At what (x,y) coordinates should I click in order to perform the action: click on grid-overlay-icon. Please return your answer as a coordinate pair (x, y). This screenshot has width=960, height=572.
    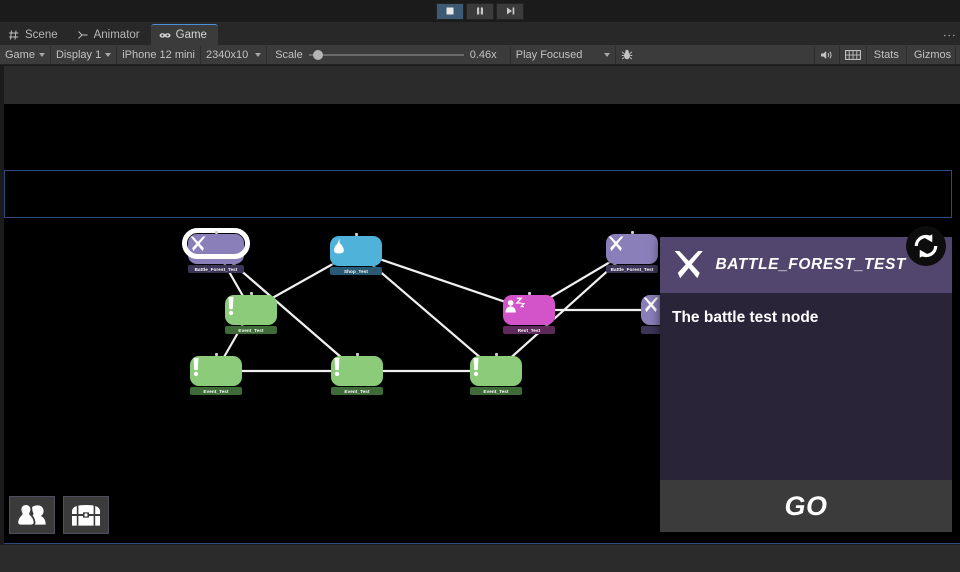
    Looking at the image, I should click on (852, 54).